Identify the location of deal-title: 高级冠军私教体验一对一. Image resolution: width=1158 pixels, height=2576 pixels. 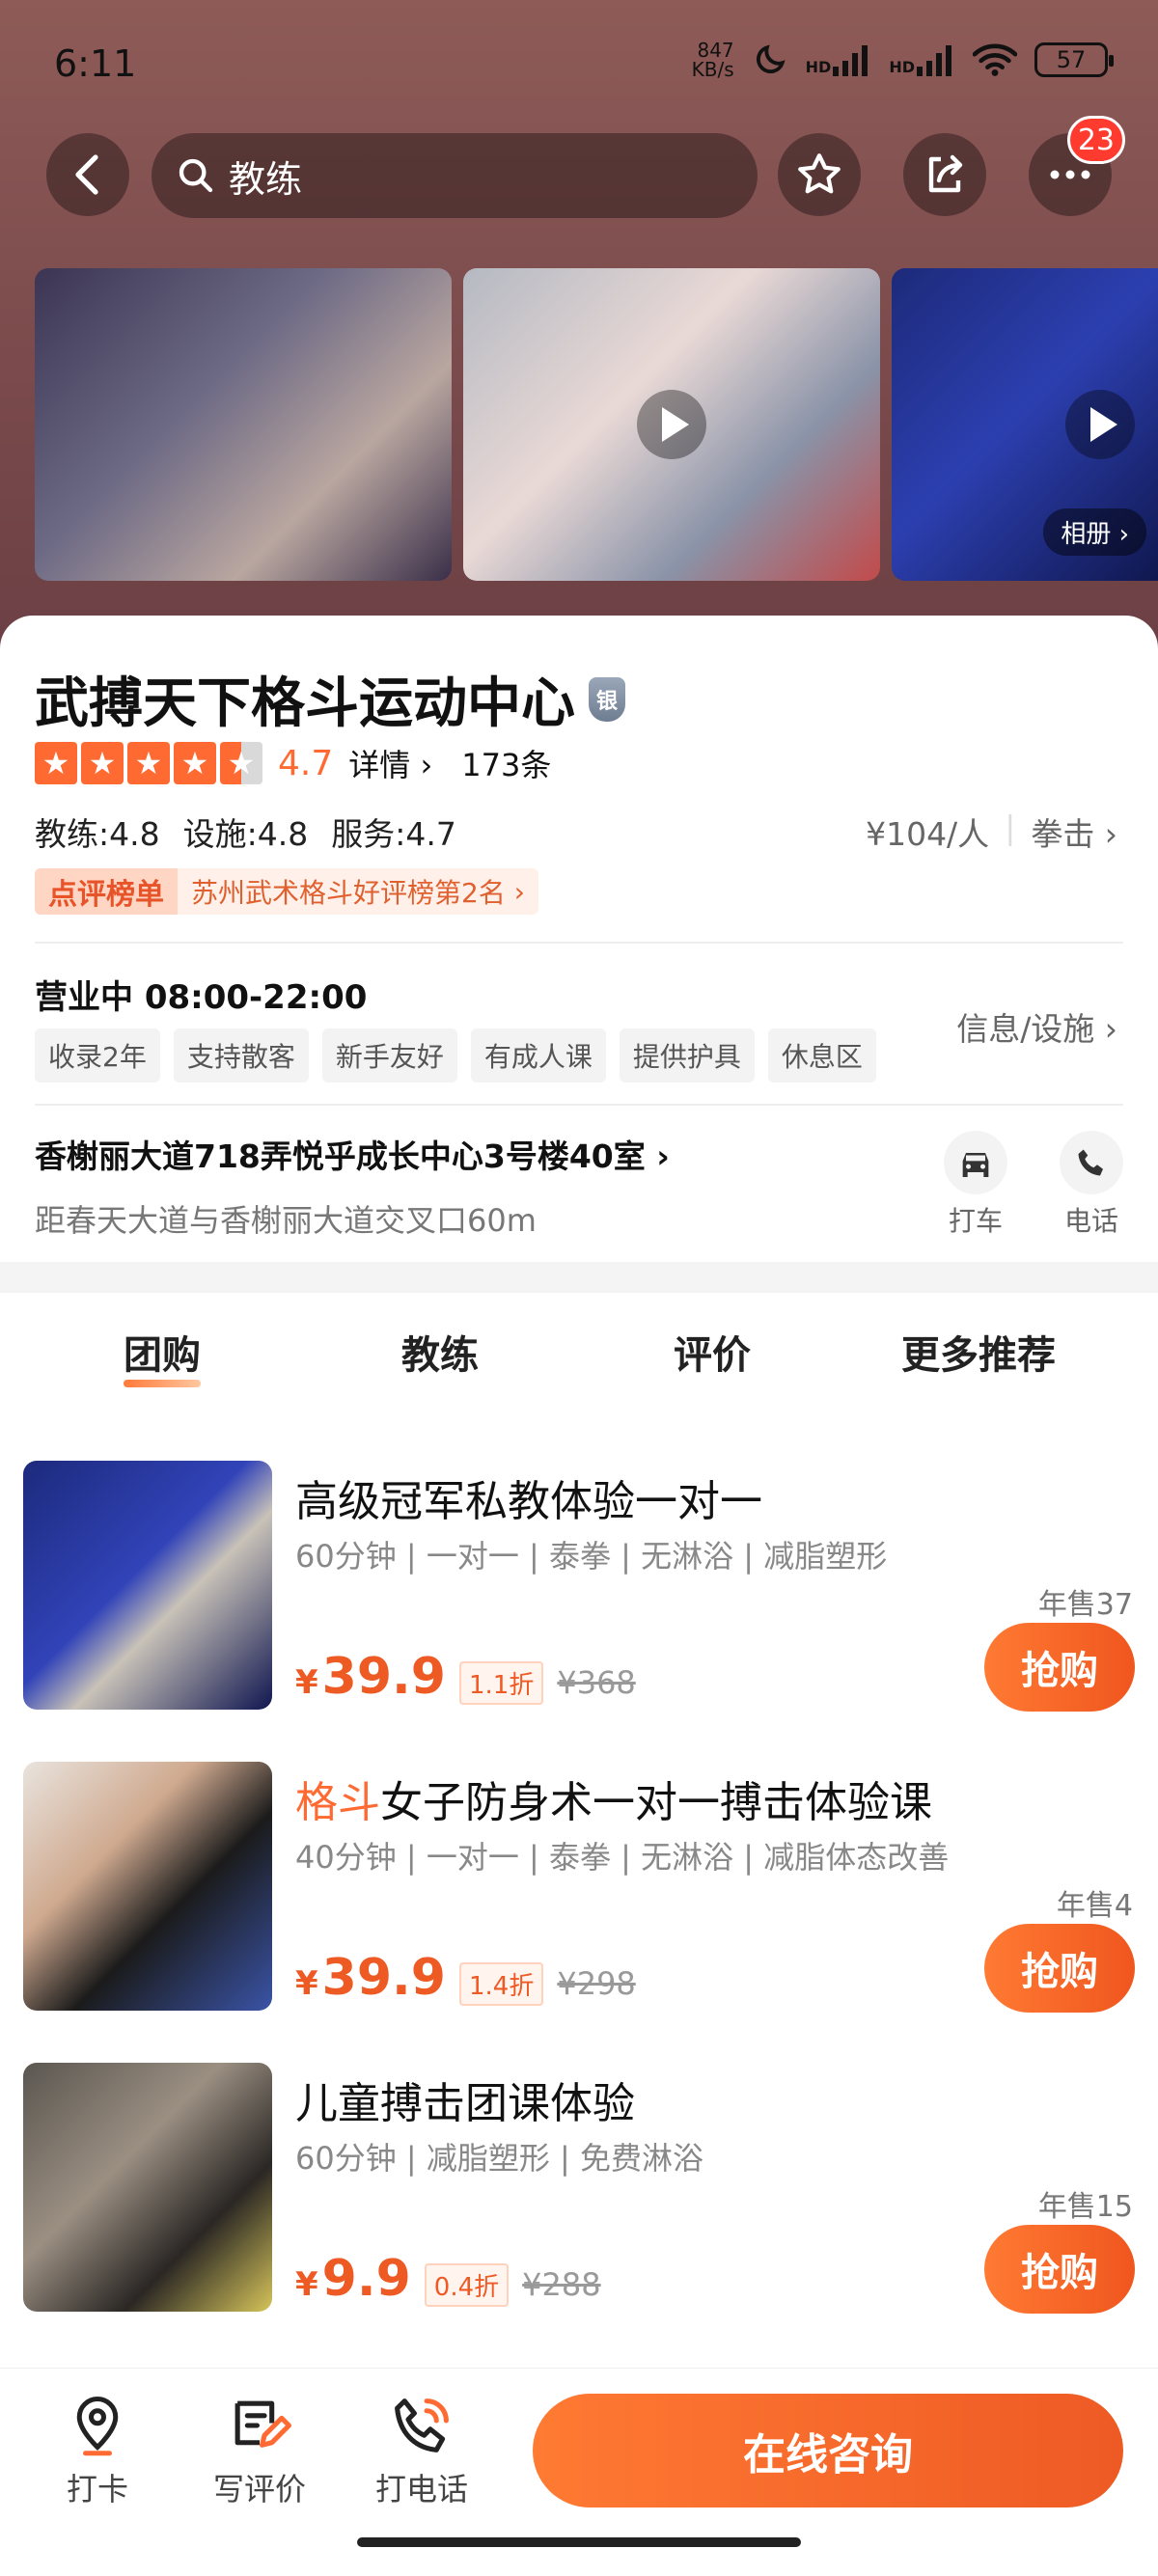
(528, 1497).